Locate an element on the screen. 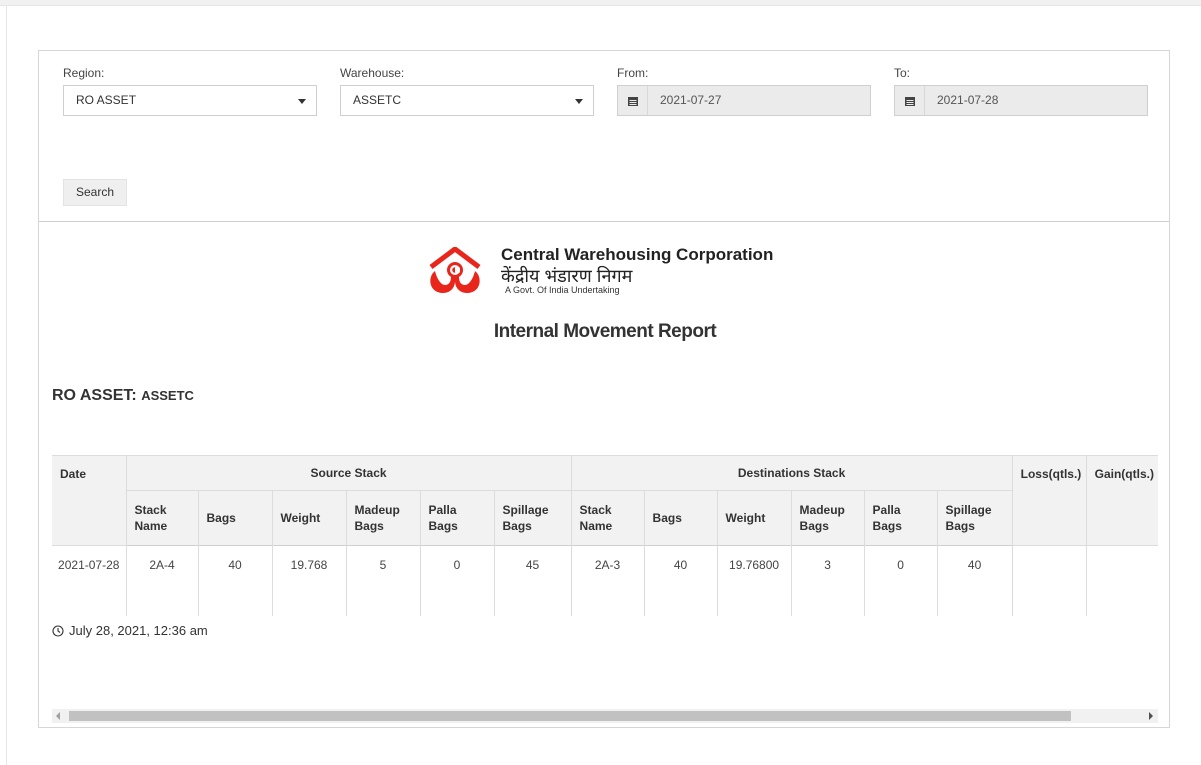 Image resolution: width=1201 pixels, height=765 pixels. dst-palla-bags-header: Palla Bags is located at coordinates (901, 518).